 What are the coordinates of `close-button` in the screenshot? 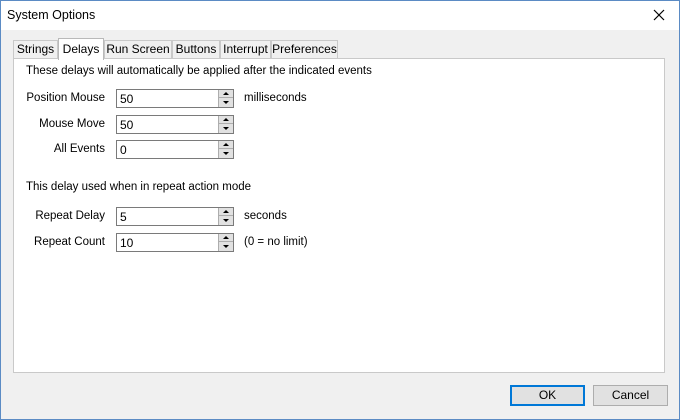 It's located at (659, 15).